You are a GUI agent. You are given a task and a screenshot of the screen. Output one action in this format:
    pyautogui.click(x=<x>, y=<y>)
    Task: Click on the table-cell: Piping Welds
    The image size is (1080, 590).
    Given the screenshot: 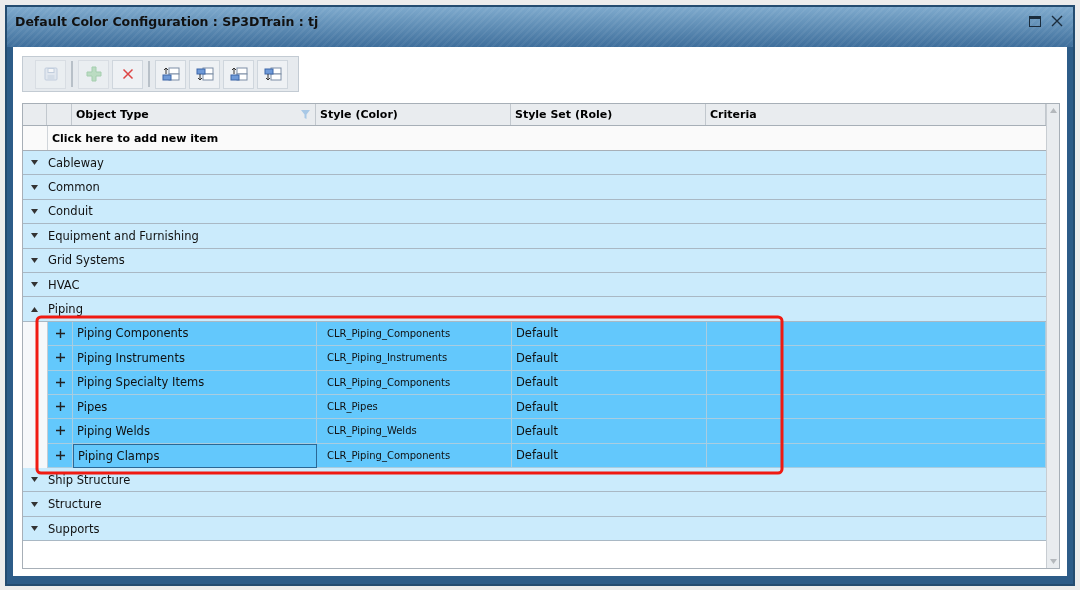 What is the action you would take?
    pyautogui.click(x=195, y=431)
    